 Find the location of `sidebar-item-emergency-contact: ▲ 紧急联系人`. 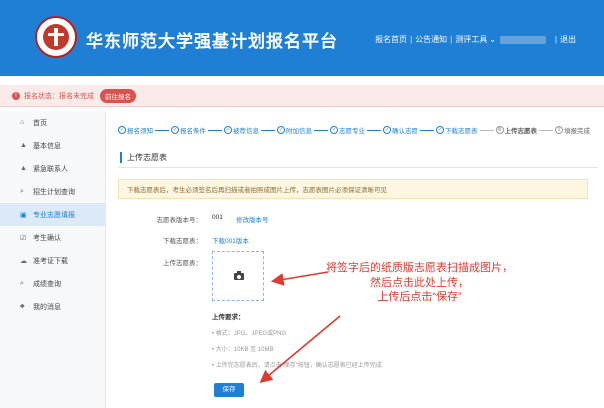

sidebar-item-emergency-contact: ▲ 紧急联系人 is located at coordinates (52, 168).